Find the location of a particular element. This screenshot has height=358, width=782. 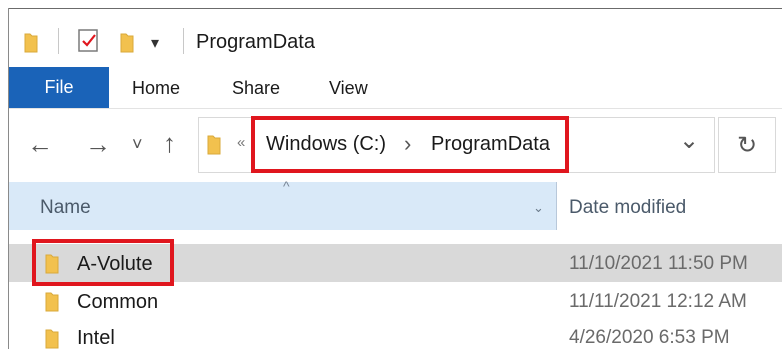

title-separator is located at coordinates (58, 41).